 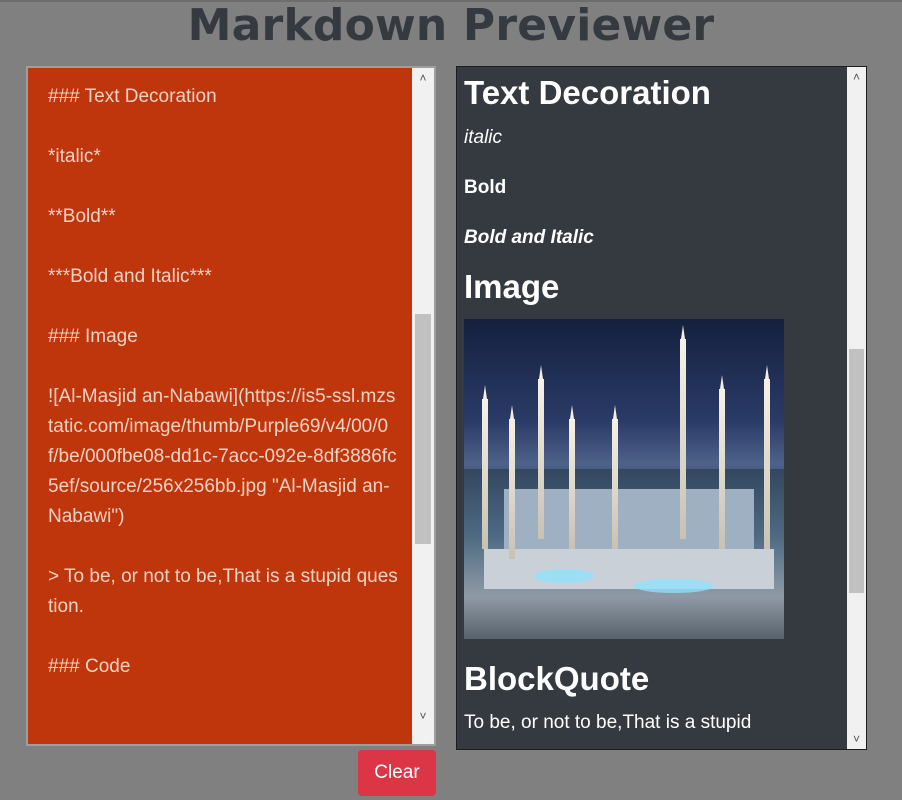 I want to click on page-title: Markdown Previewer, so click(x=451, y=25).